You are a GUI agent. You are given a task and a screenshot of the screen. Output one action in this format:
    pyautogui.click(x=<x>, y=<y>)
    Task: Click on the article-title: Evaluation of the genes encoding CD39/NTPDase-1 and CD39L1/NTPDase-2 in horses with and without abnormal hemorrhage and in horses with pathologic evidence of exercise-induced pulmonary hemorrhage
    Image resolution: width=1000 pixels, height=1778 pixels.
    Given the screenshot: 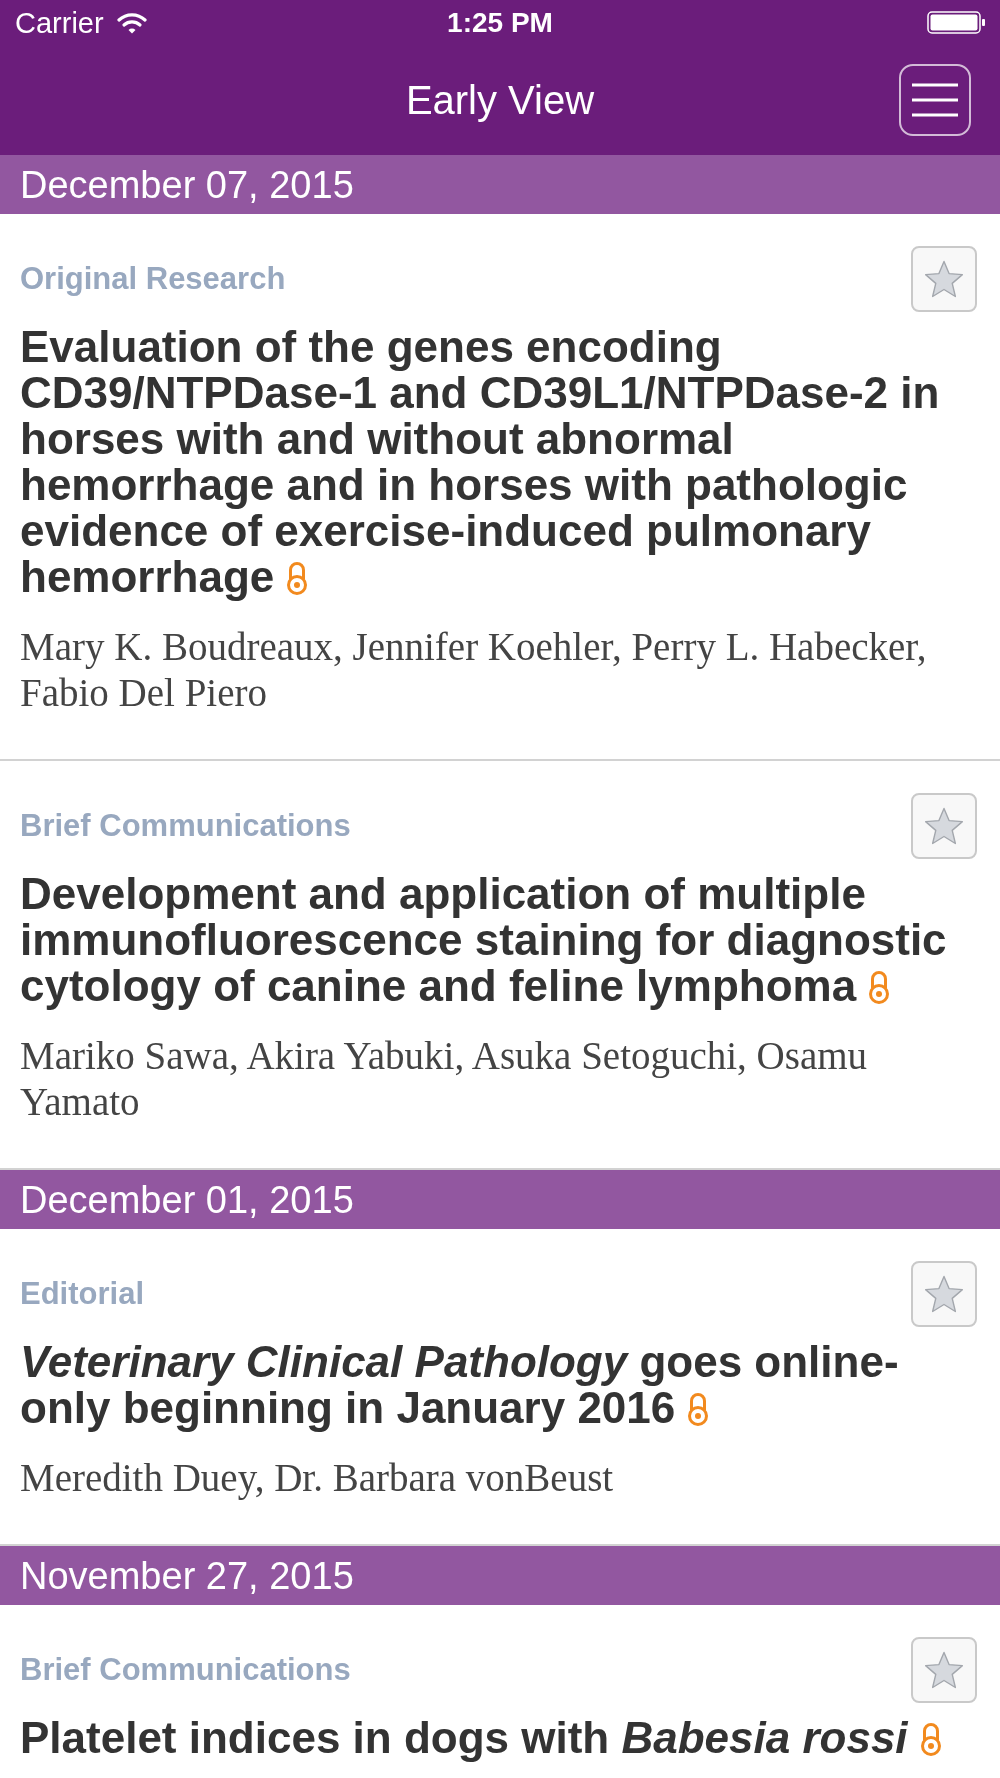 What is the action you would take?
    pyautogui.click(x=485, y=462)
    